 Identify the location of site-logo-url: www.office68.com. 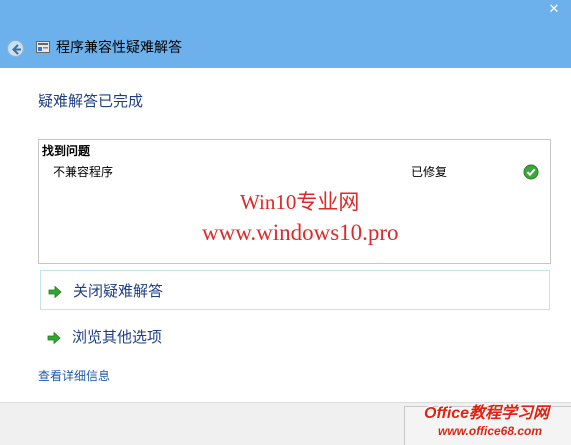
(490, 431).